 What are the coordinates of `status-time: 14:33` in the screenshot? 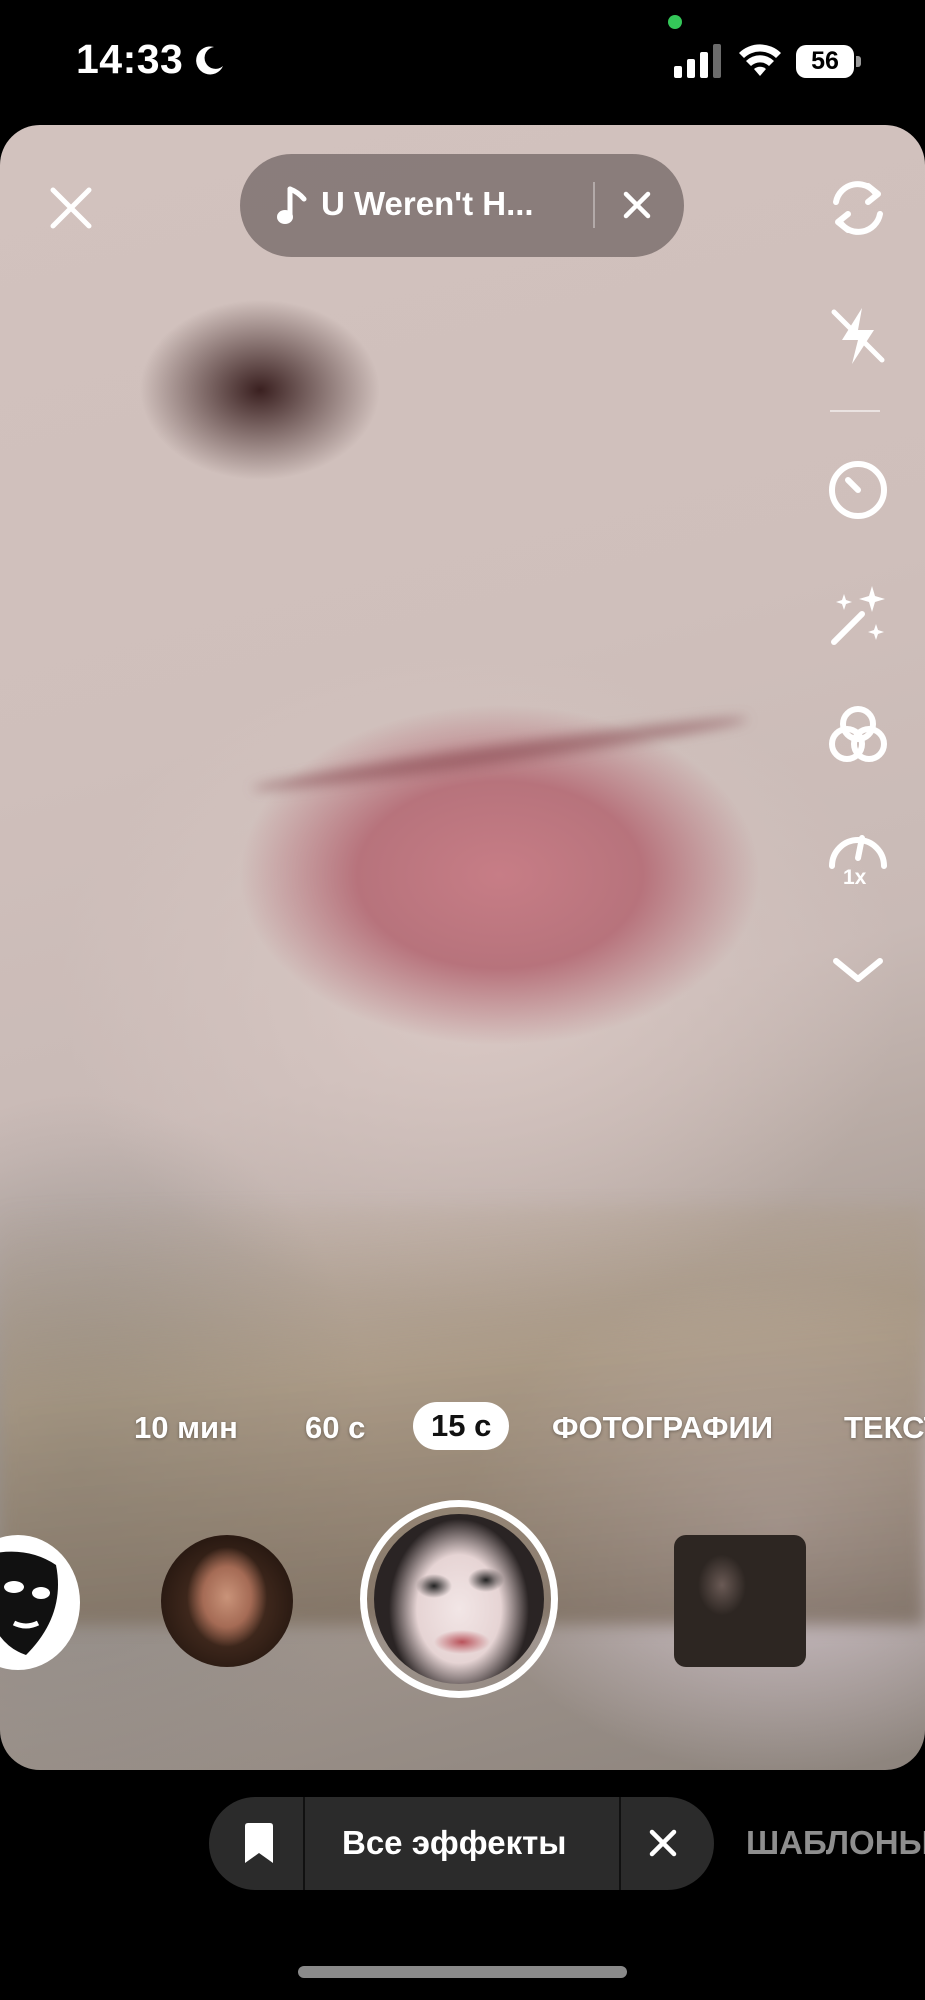 It's located at (130, 59).